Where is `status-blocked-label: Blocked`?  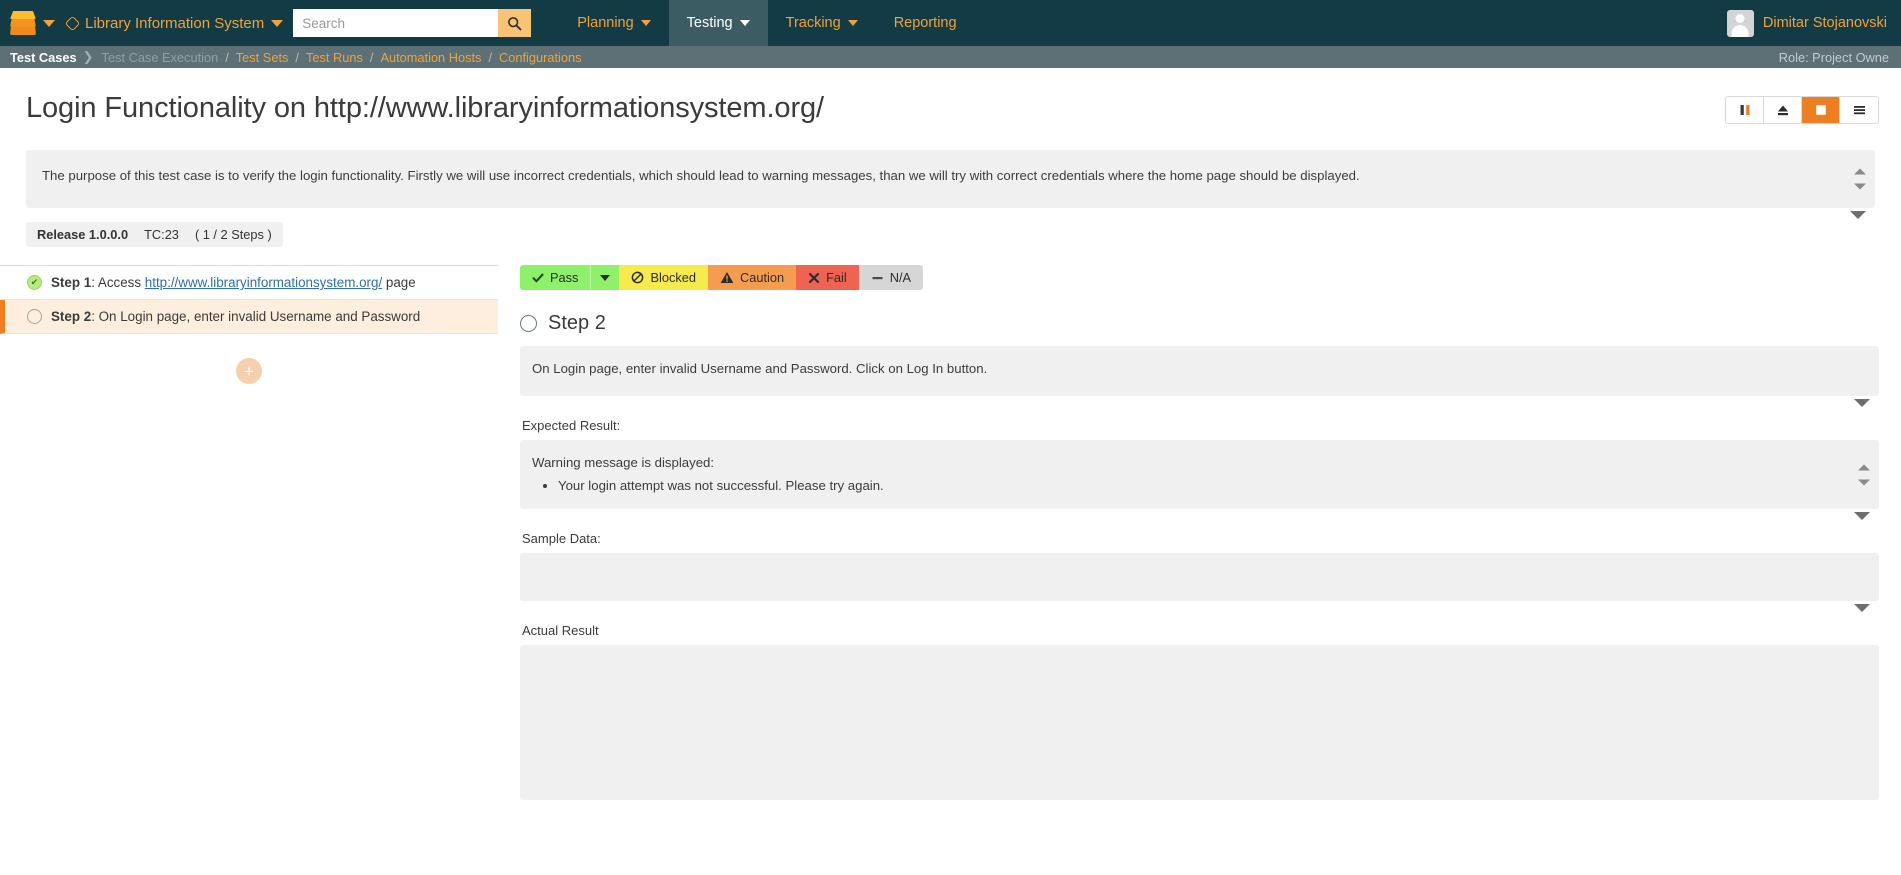
status-blocked-label: Blocked is located at coordinates (673, 278).